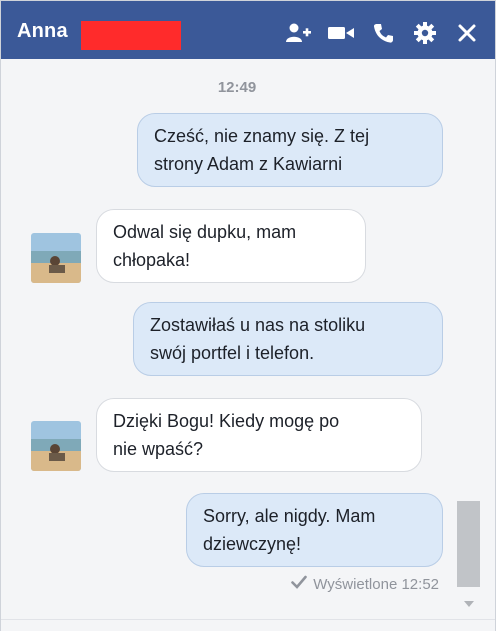  Describe the element at coordinates (314, 530) in the screenshot. I see `outgoing-message: Sorry, ale nigdy. Mam dziewczynę!` at that location.